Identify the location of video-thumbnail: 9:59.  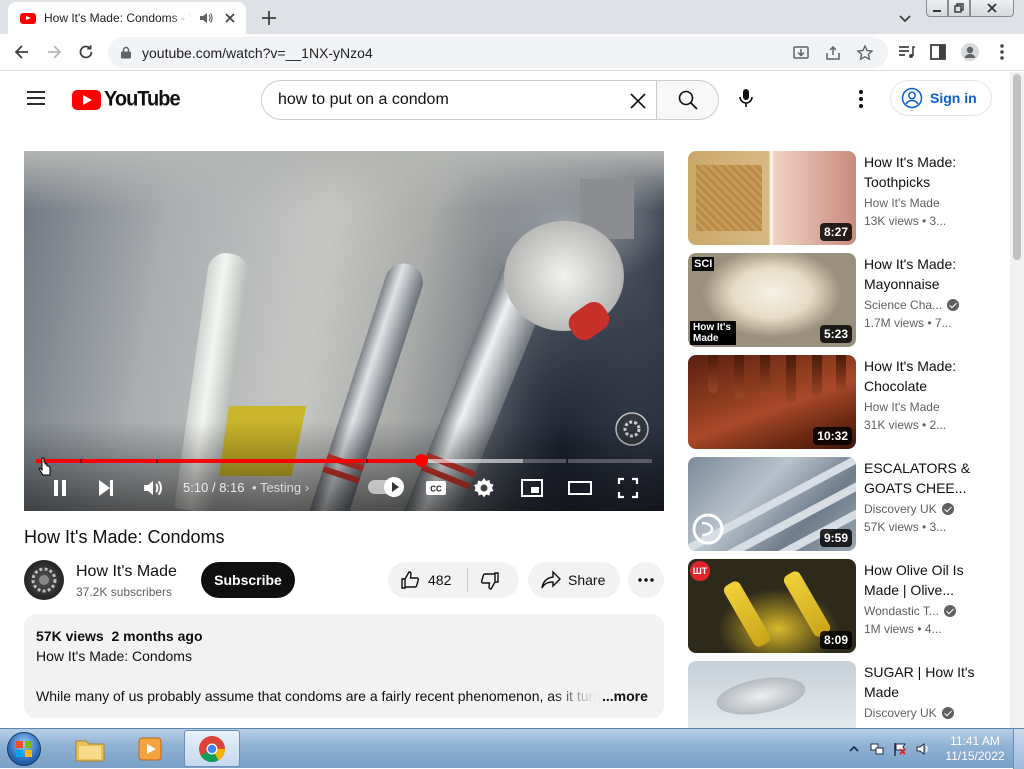
(772, 504).